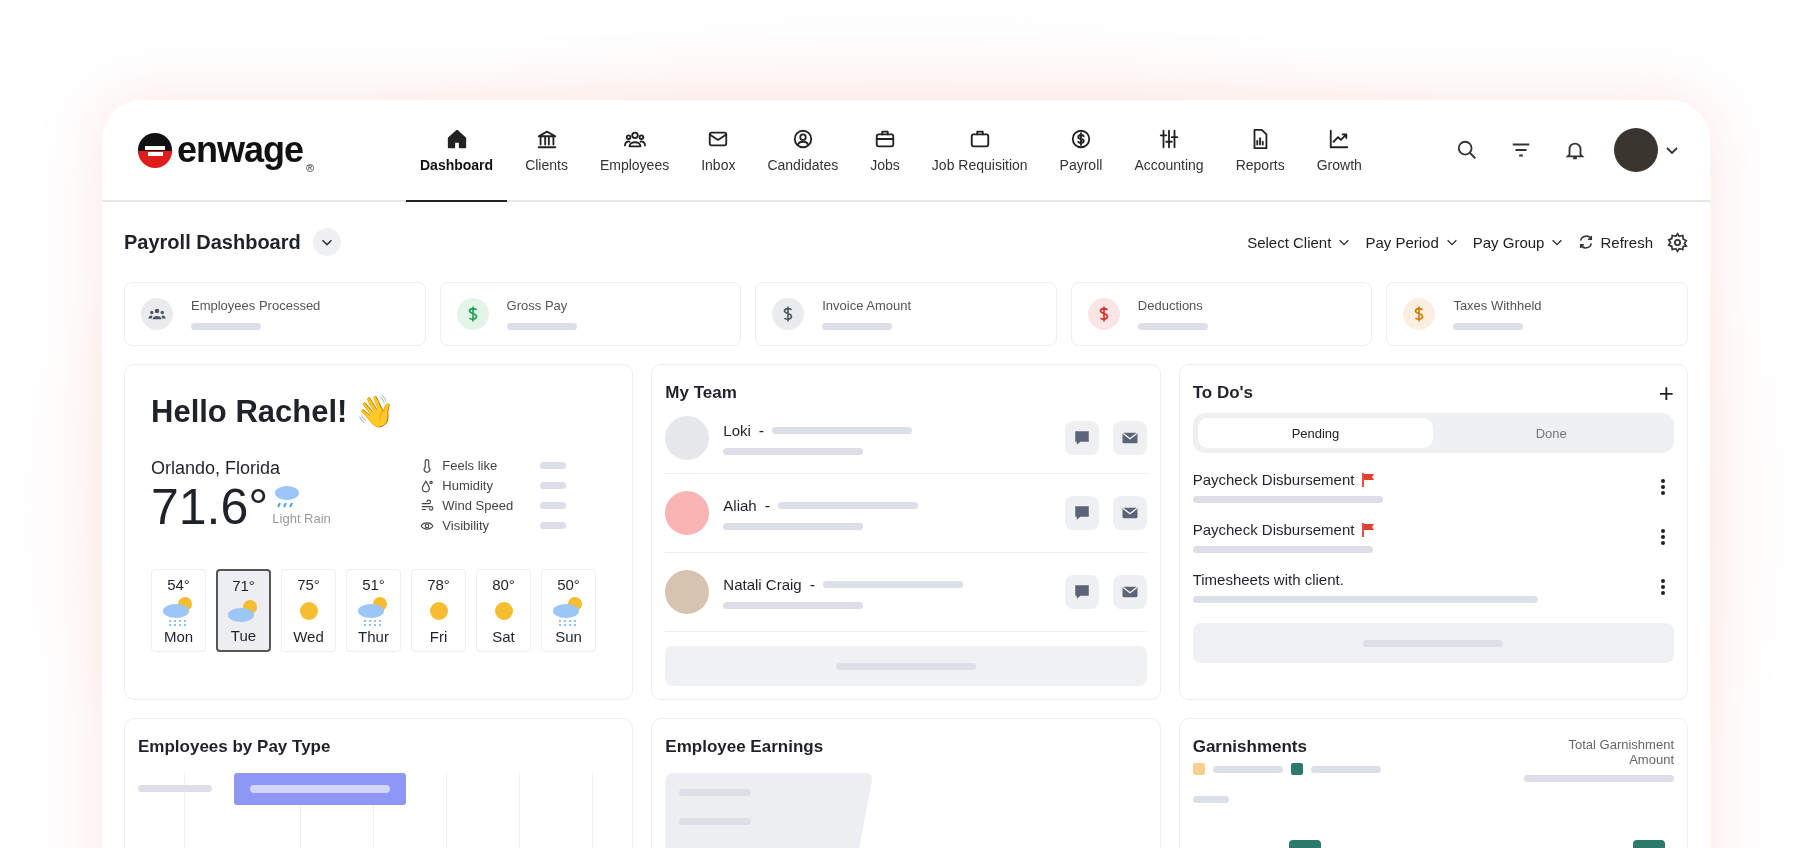 This screenshot has height=848, width=1811. What do you see at coordinates (466, 525) in the screenshot?
I see `weather-detail-label: Visibility` at bounding box center [466, 525].